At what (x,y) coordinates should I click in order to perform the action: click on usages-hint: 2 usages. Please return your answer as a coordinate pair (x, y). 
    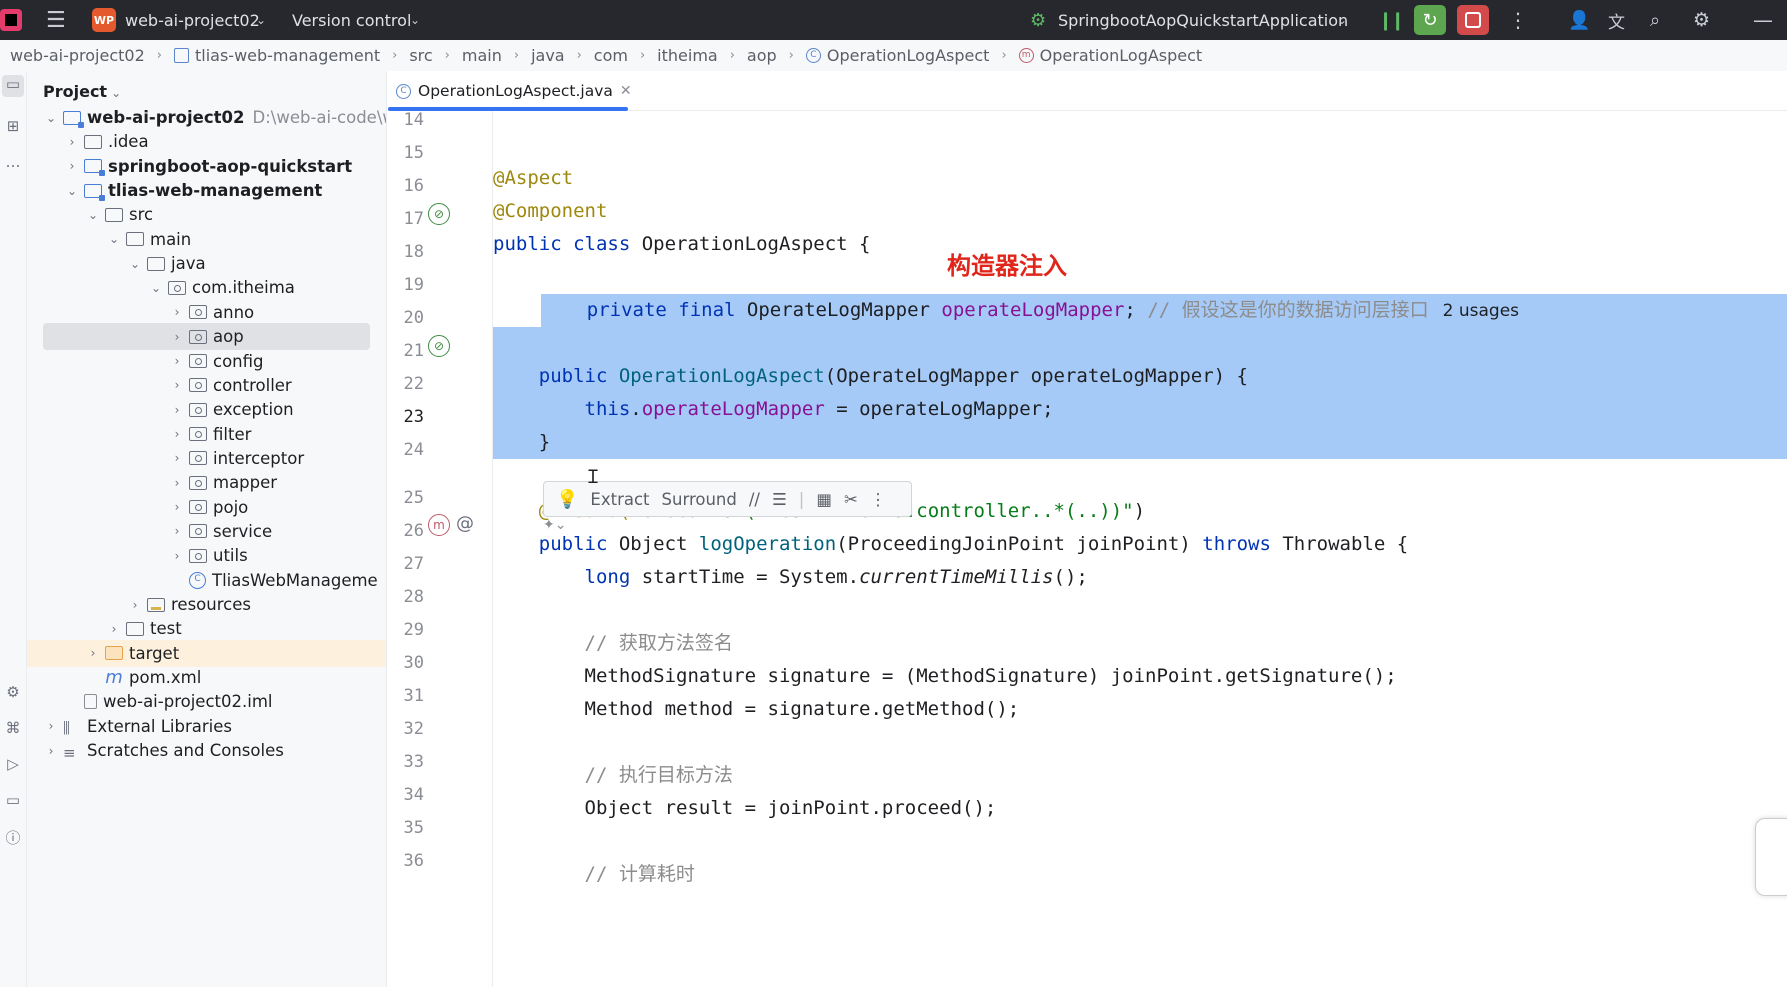
    Looking at the image, I should click on (1481, 311).